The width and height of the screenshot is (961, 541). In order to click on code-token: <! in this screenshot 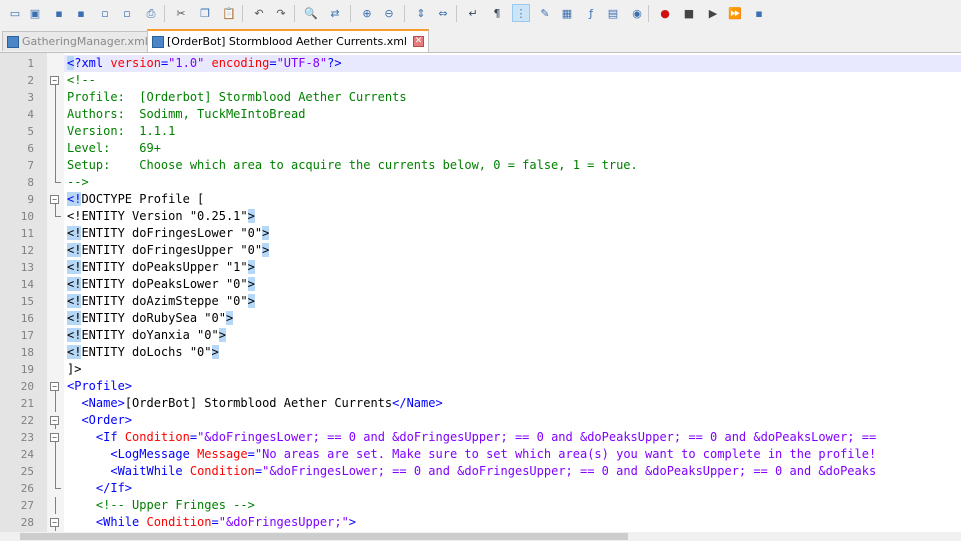, I will do `click(74, 284)`.